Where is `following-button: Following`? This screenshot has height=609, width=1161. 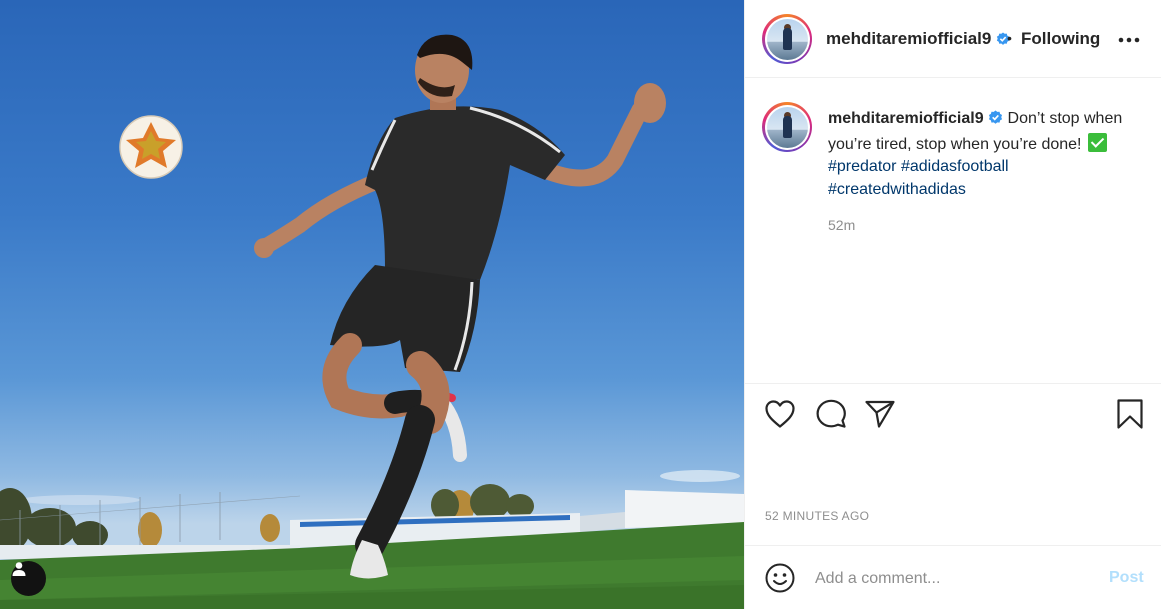
following-button: Following is located at coordinates (1060, 39).